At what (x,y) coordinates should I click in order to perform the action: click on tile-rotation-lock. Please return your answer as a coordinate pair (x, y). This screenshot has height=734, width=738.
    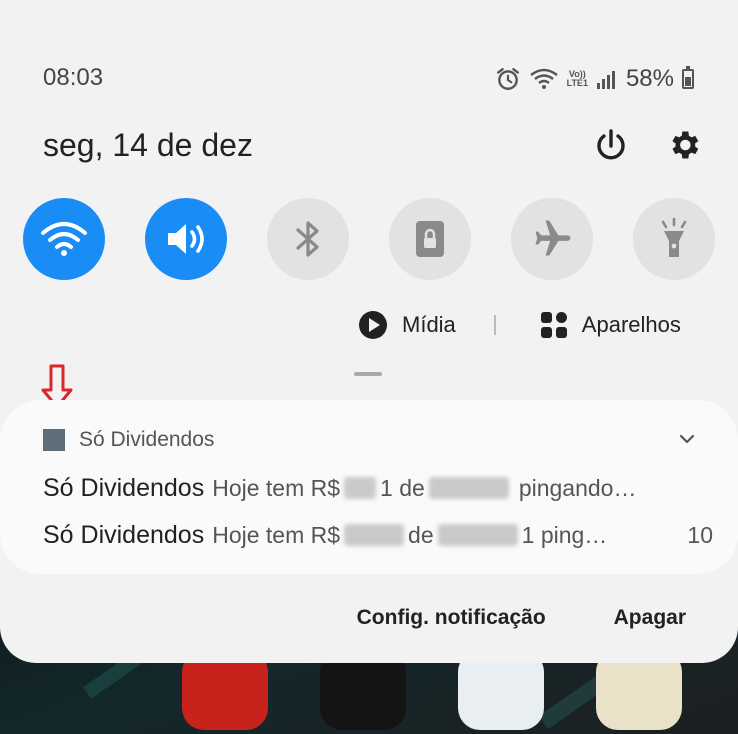
    Looking at the image, I should click on (430, 239).